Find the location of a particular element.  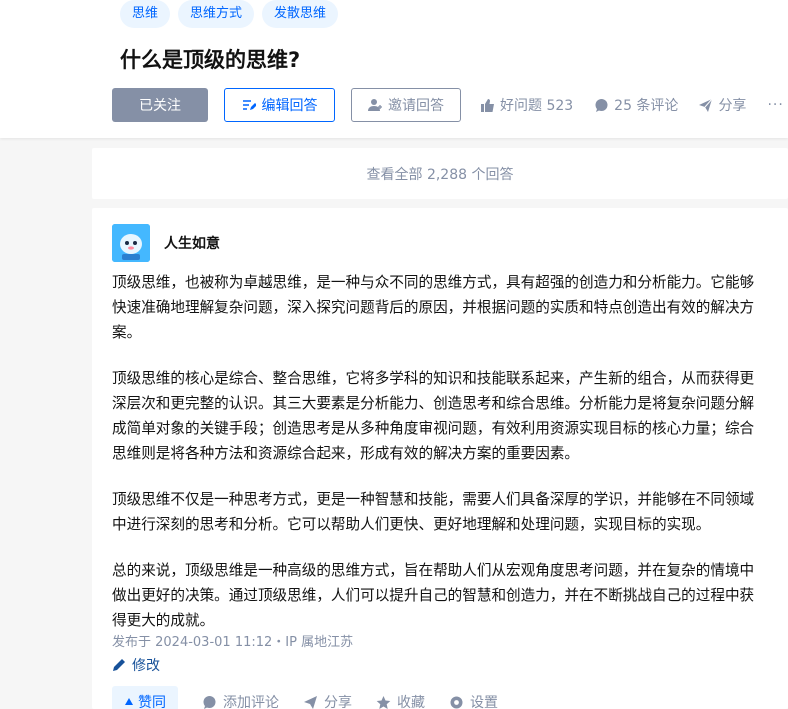

share-button: 分享 is located at coordinates (722, 105).